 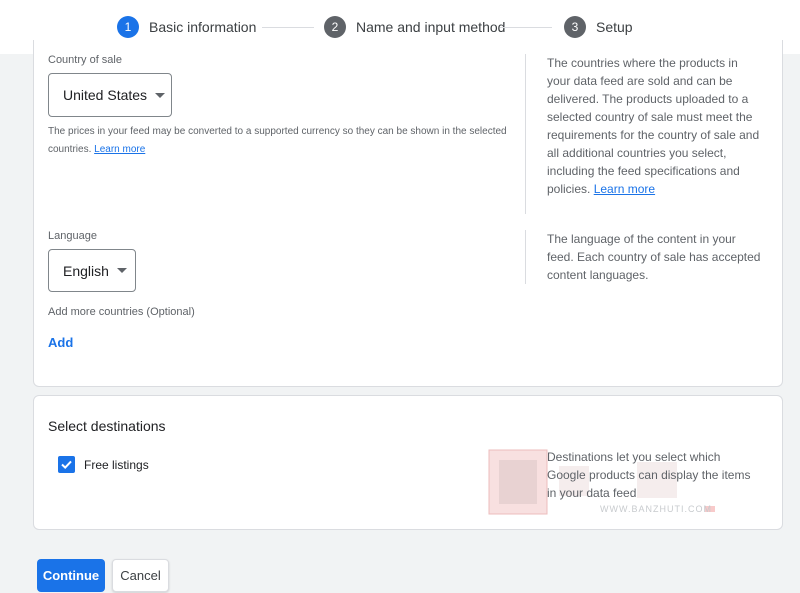 What do you see at coordinates (203, 27) in the screenshot?
I see `step-label: Basic information` at bounding box center [203, 27].